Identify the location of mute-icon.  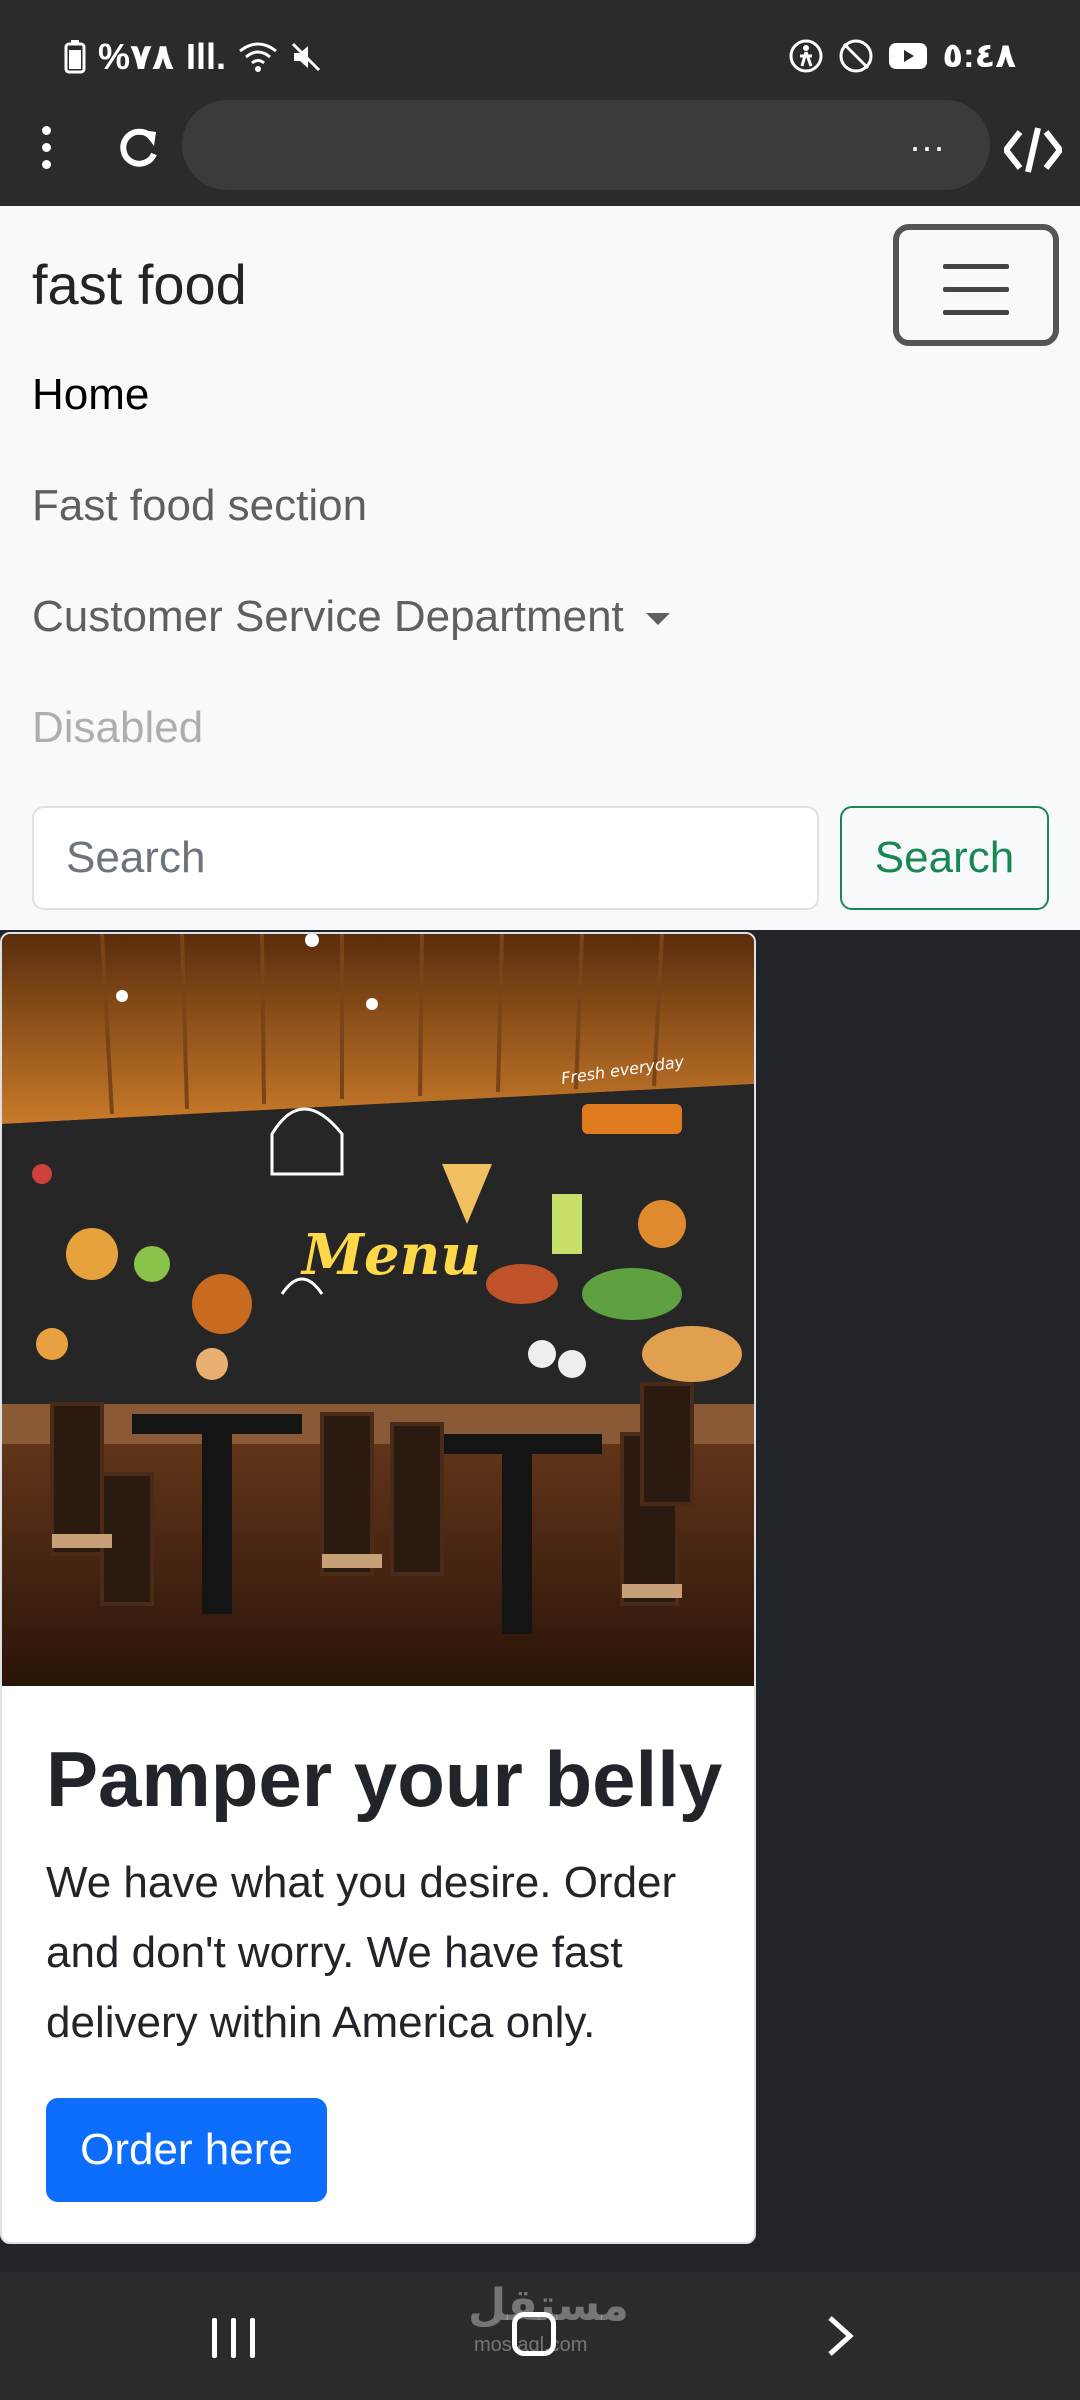
(306, 57).